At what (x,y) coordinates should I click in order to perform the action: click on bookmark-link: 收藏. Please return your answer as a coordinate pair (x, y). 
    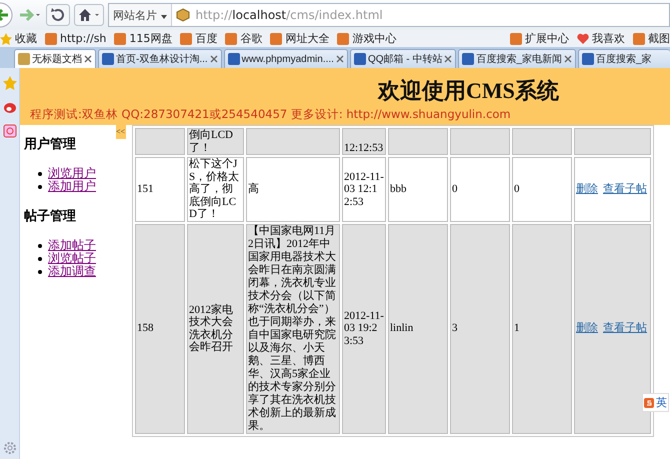
    Looking at the image, I should click on (18, 38).